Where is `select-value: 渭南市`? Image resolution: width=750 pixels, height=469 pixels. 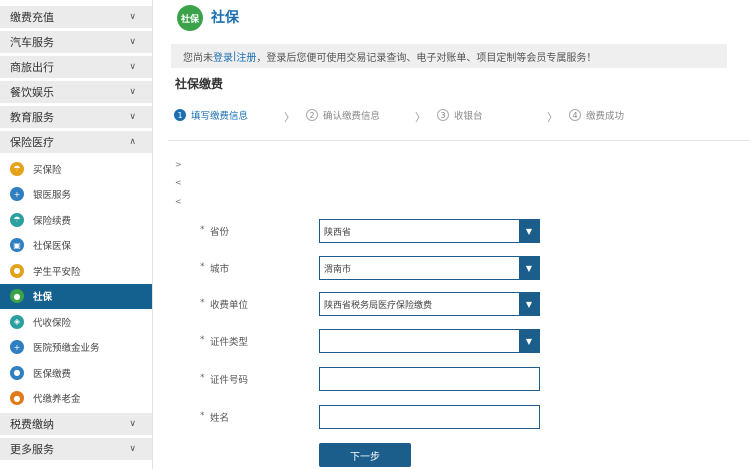 select-value: 渭南市 is located at coordinates (338, 270).